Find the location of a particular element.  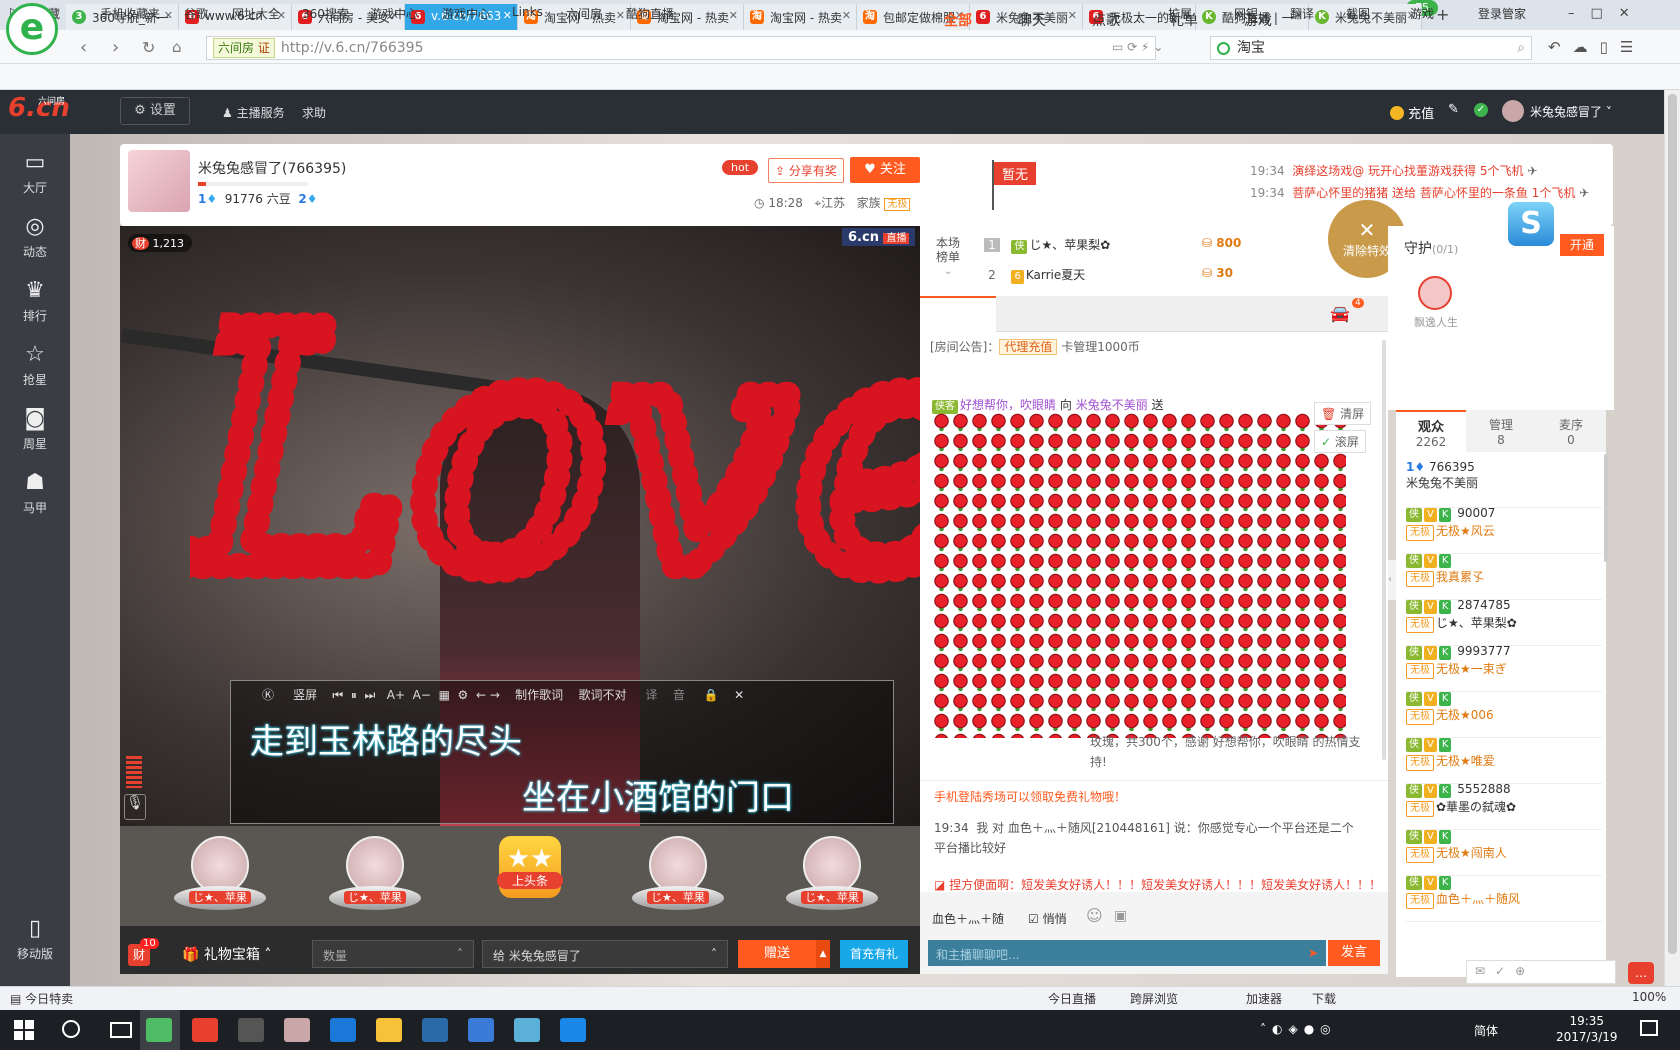

chat-tab-4: 礼单 is located at coordinates (1184, 20).